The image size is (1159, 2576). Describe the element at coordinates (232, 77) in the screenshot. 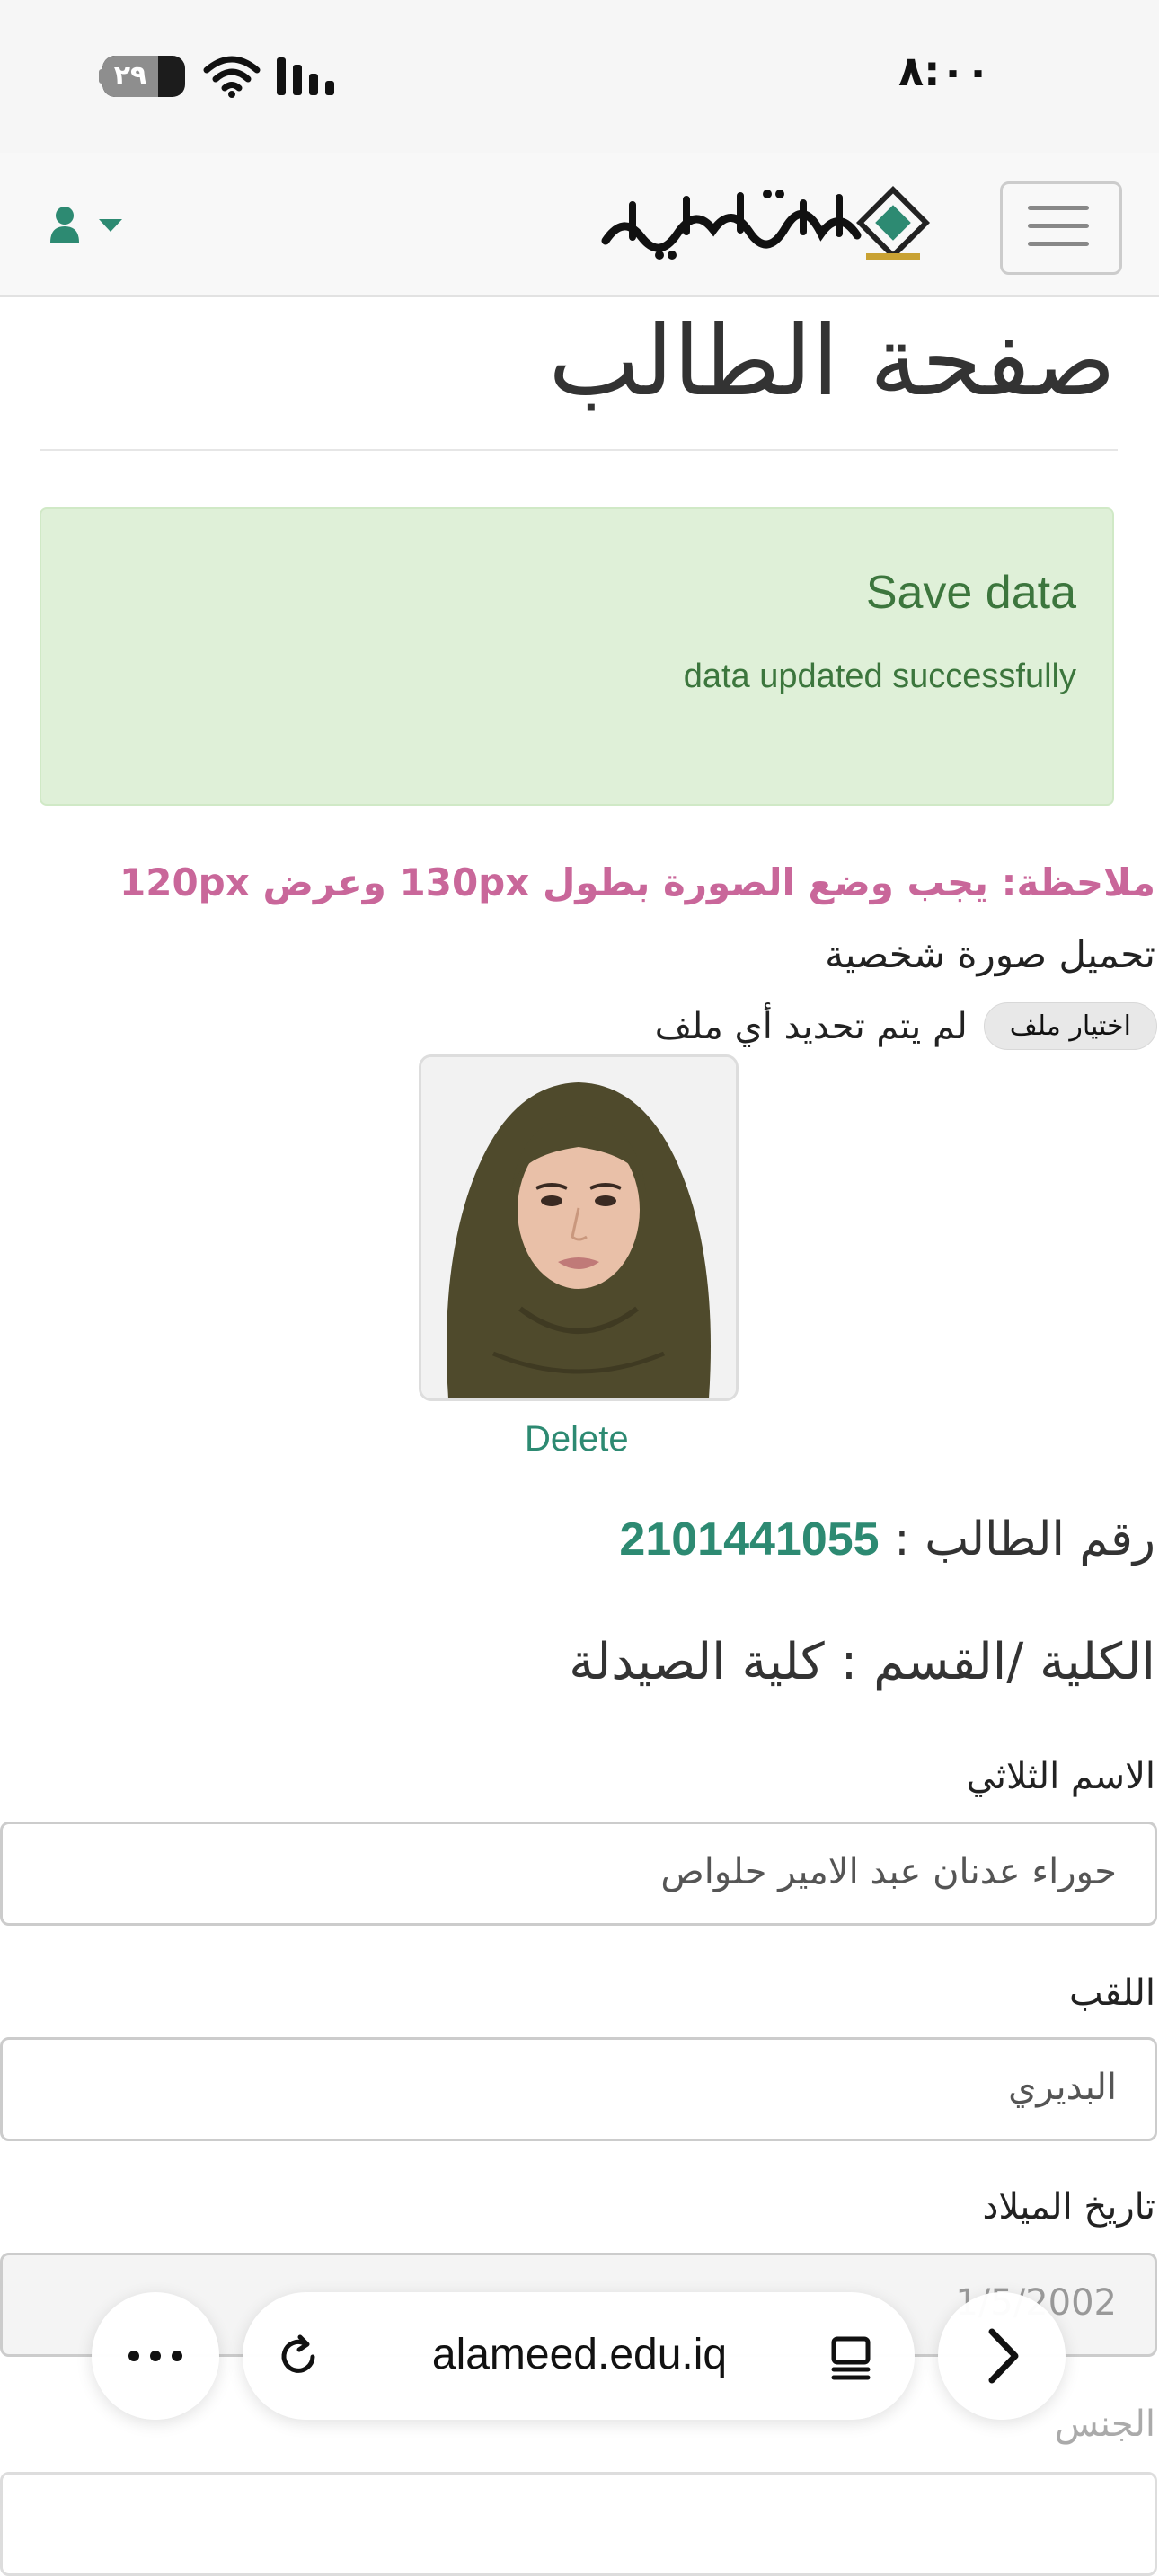

I see `wifi-icon` at that location.